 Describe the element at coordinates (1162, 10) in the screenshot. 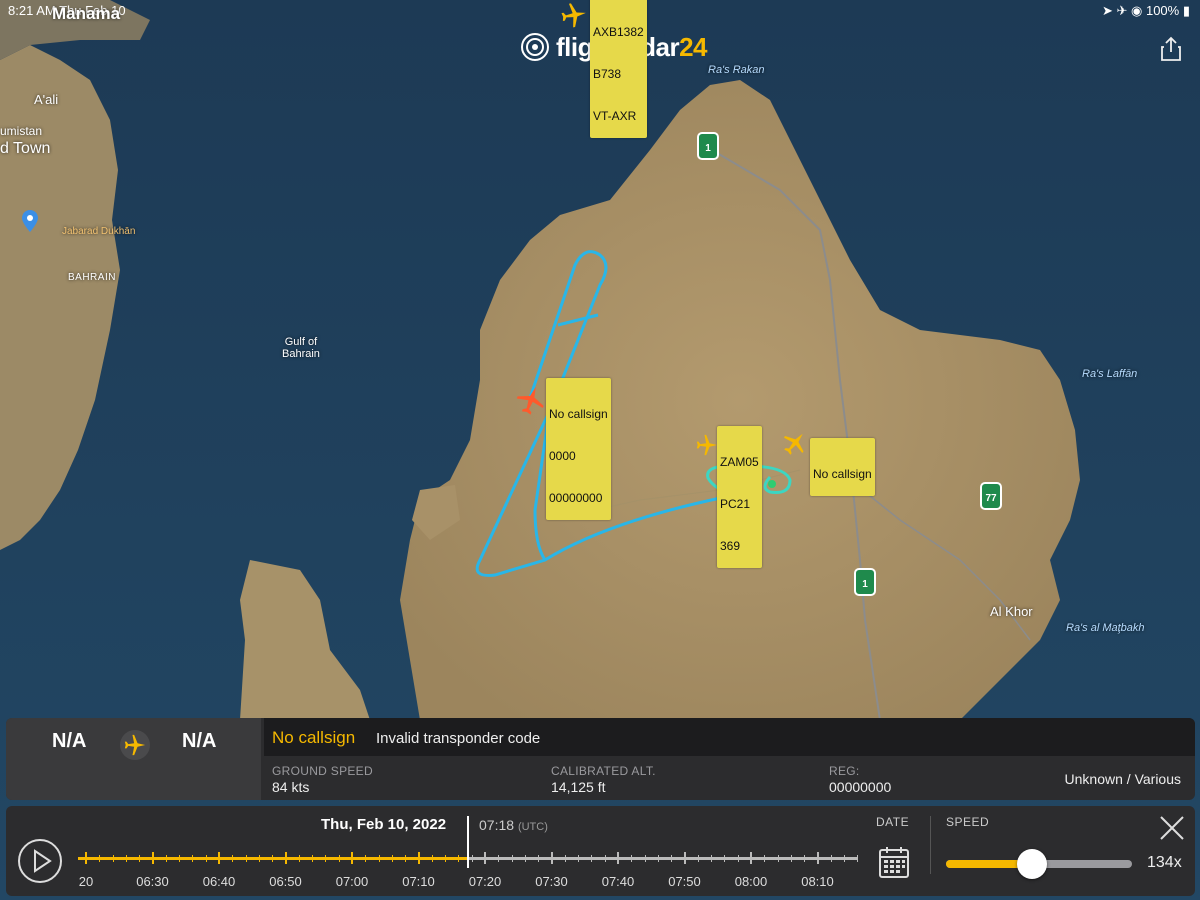

I see `battery-percent: 100%` at that location.